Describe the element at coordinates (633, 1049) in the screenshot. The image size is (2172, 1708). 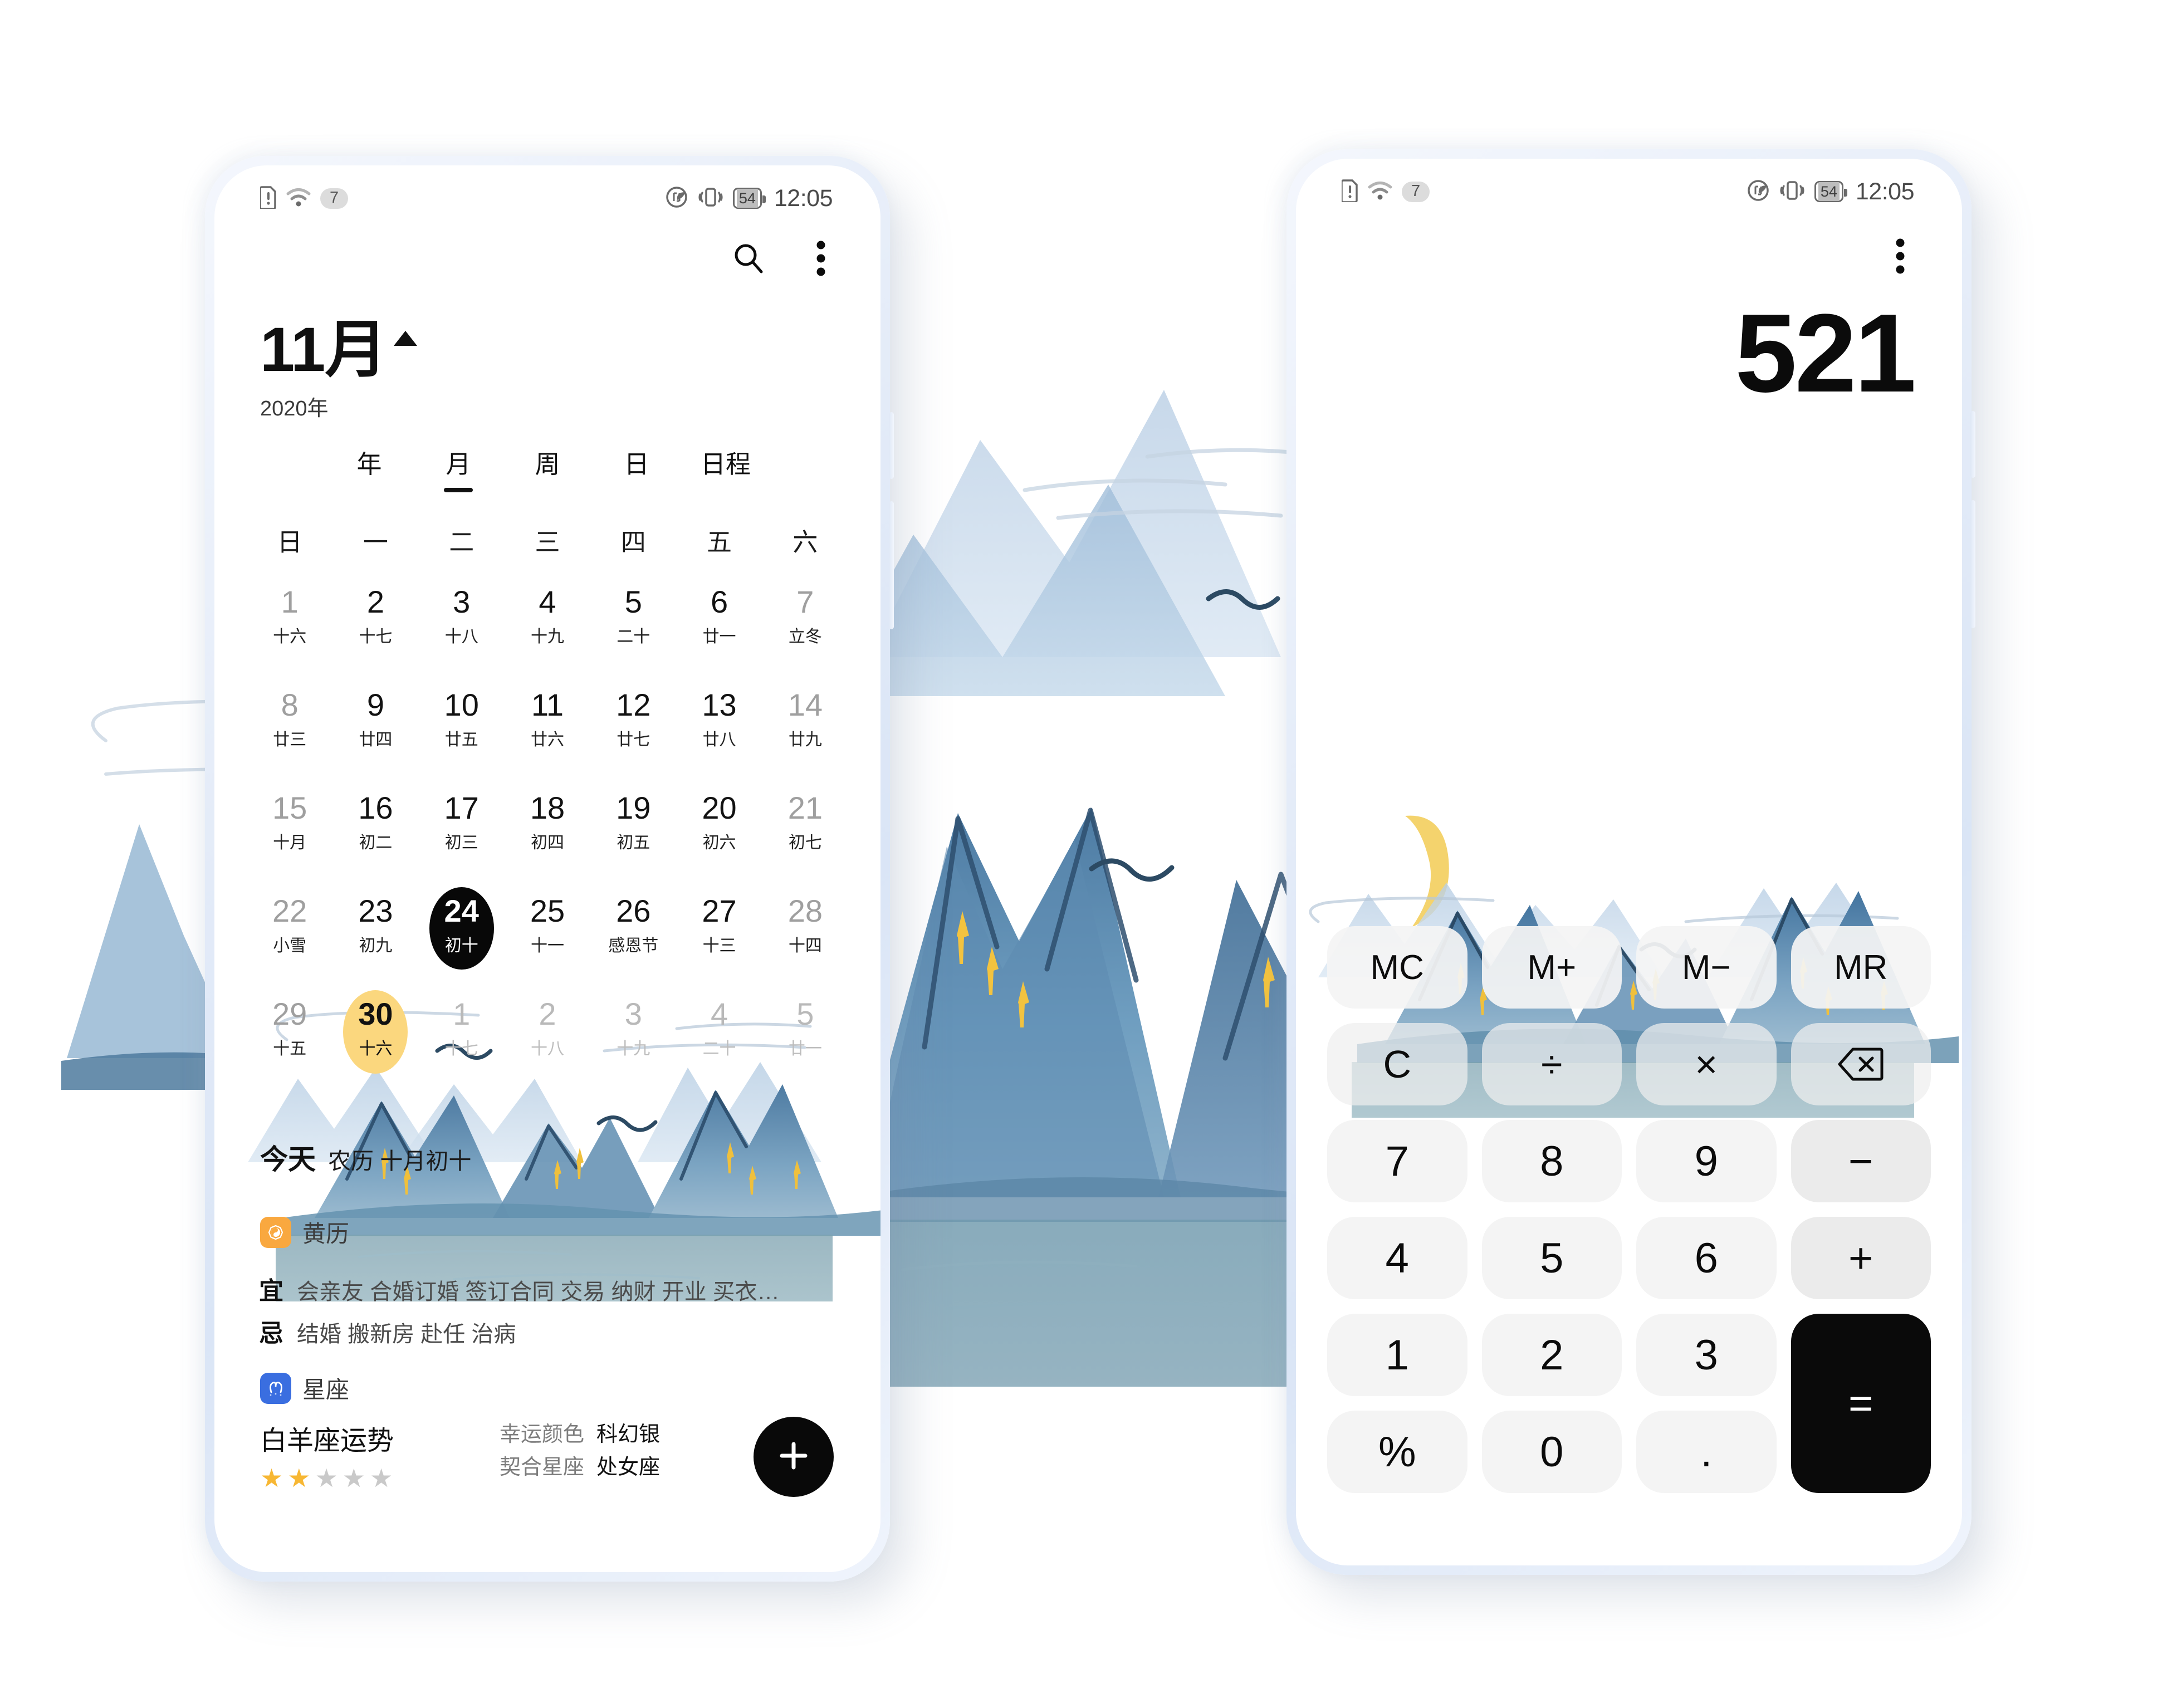
I see `day-cell: 3 十九` at that location.